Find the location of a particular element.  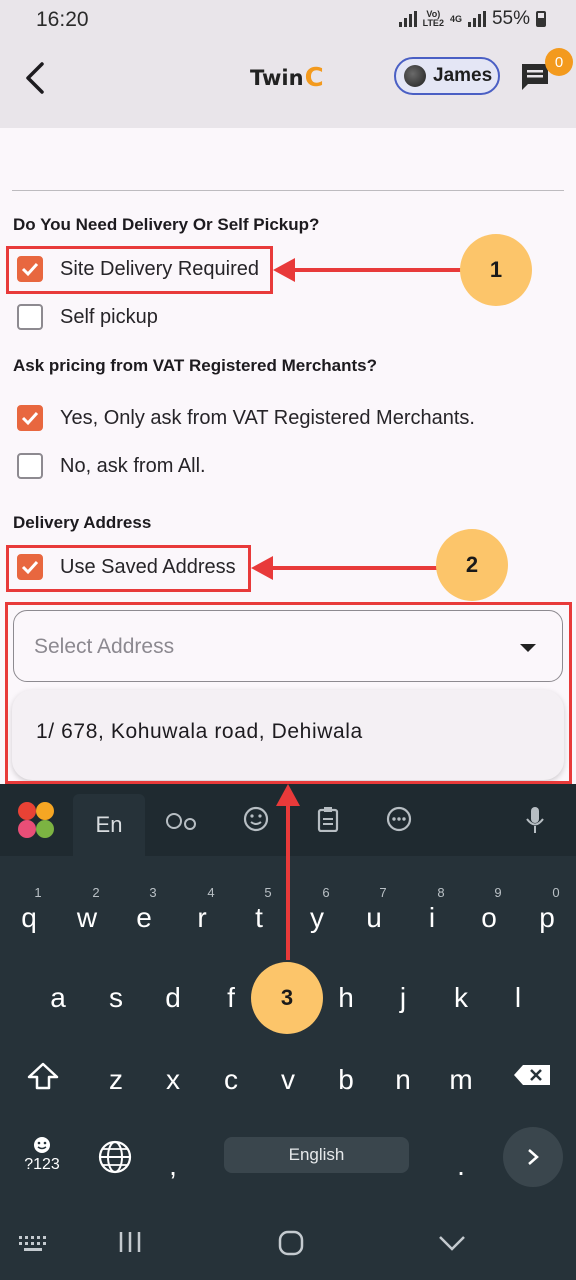

microphone-icon is located at coordinates (535, 820).